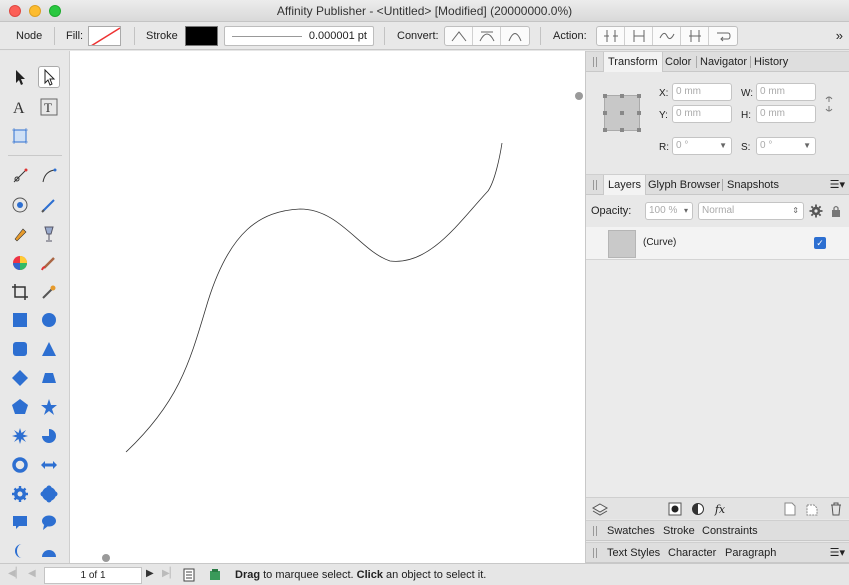 Image resolution: width=849 pixels, height=585 pixels. I want to click on page-list-icon, so click(189, 575).